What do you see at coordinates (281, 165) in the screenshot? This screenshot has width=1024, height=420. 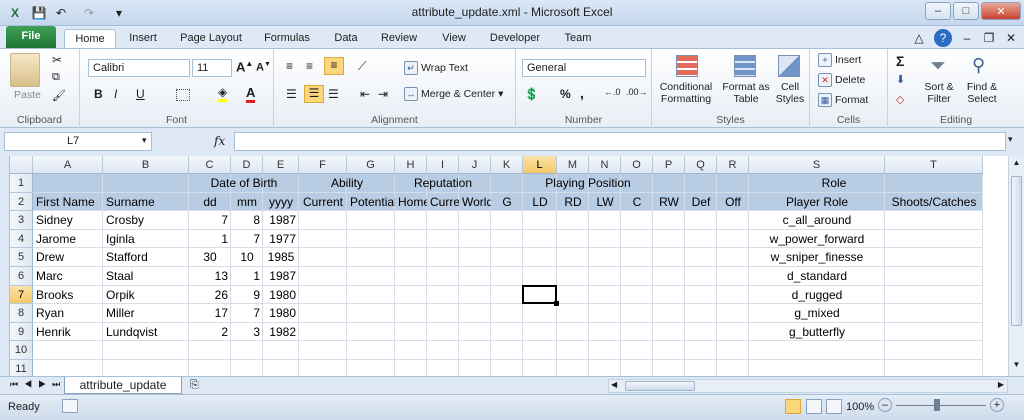 I see `column-header-e: E` at bounding box center [281, 165].